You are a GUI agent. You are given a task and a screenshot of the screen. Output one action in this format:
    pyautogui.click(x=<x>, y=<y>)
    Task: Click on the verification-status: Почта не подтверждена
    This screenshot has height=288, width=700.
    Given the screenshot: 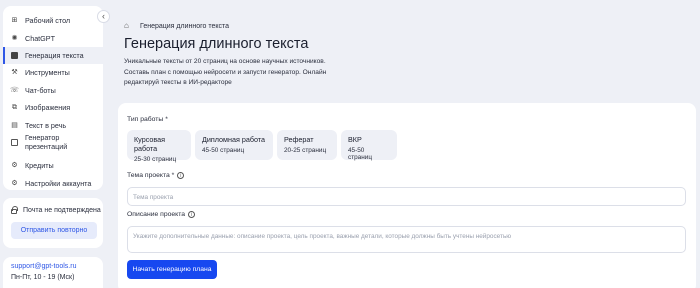 What is the action you would take?
    pyautogui.click(x=53, y=206)
    